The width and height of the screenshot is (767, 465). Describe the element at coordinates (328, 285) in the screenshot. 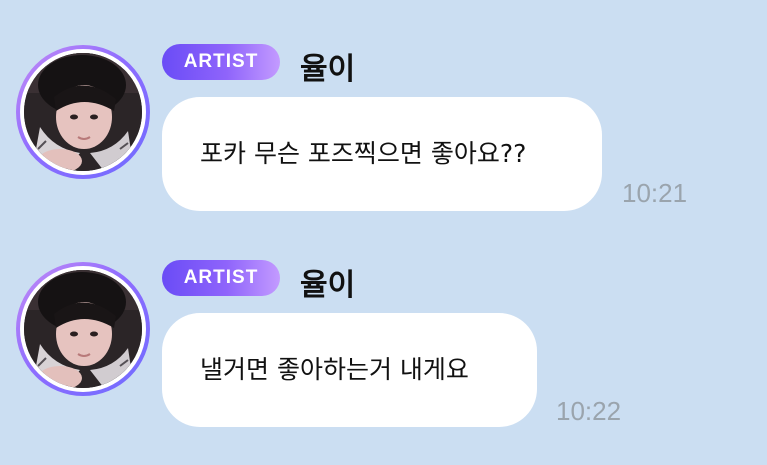

I see `sender-name: 율이` at that location.